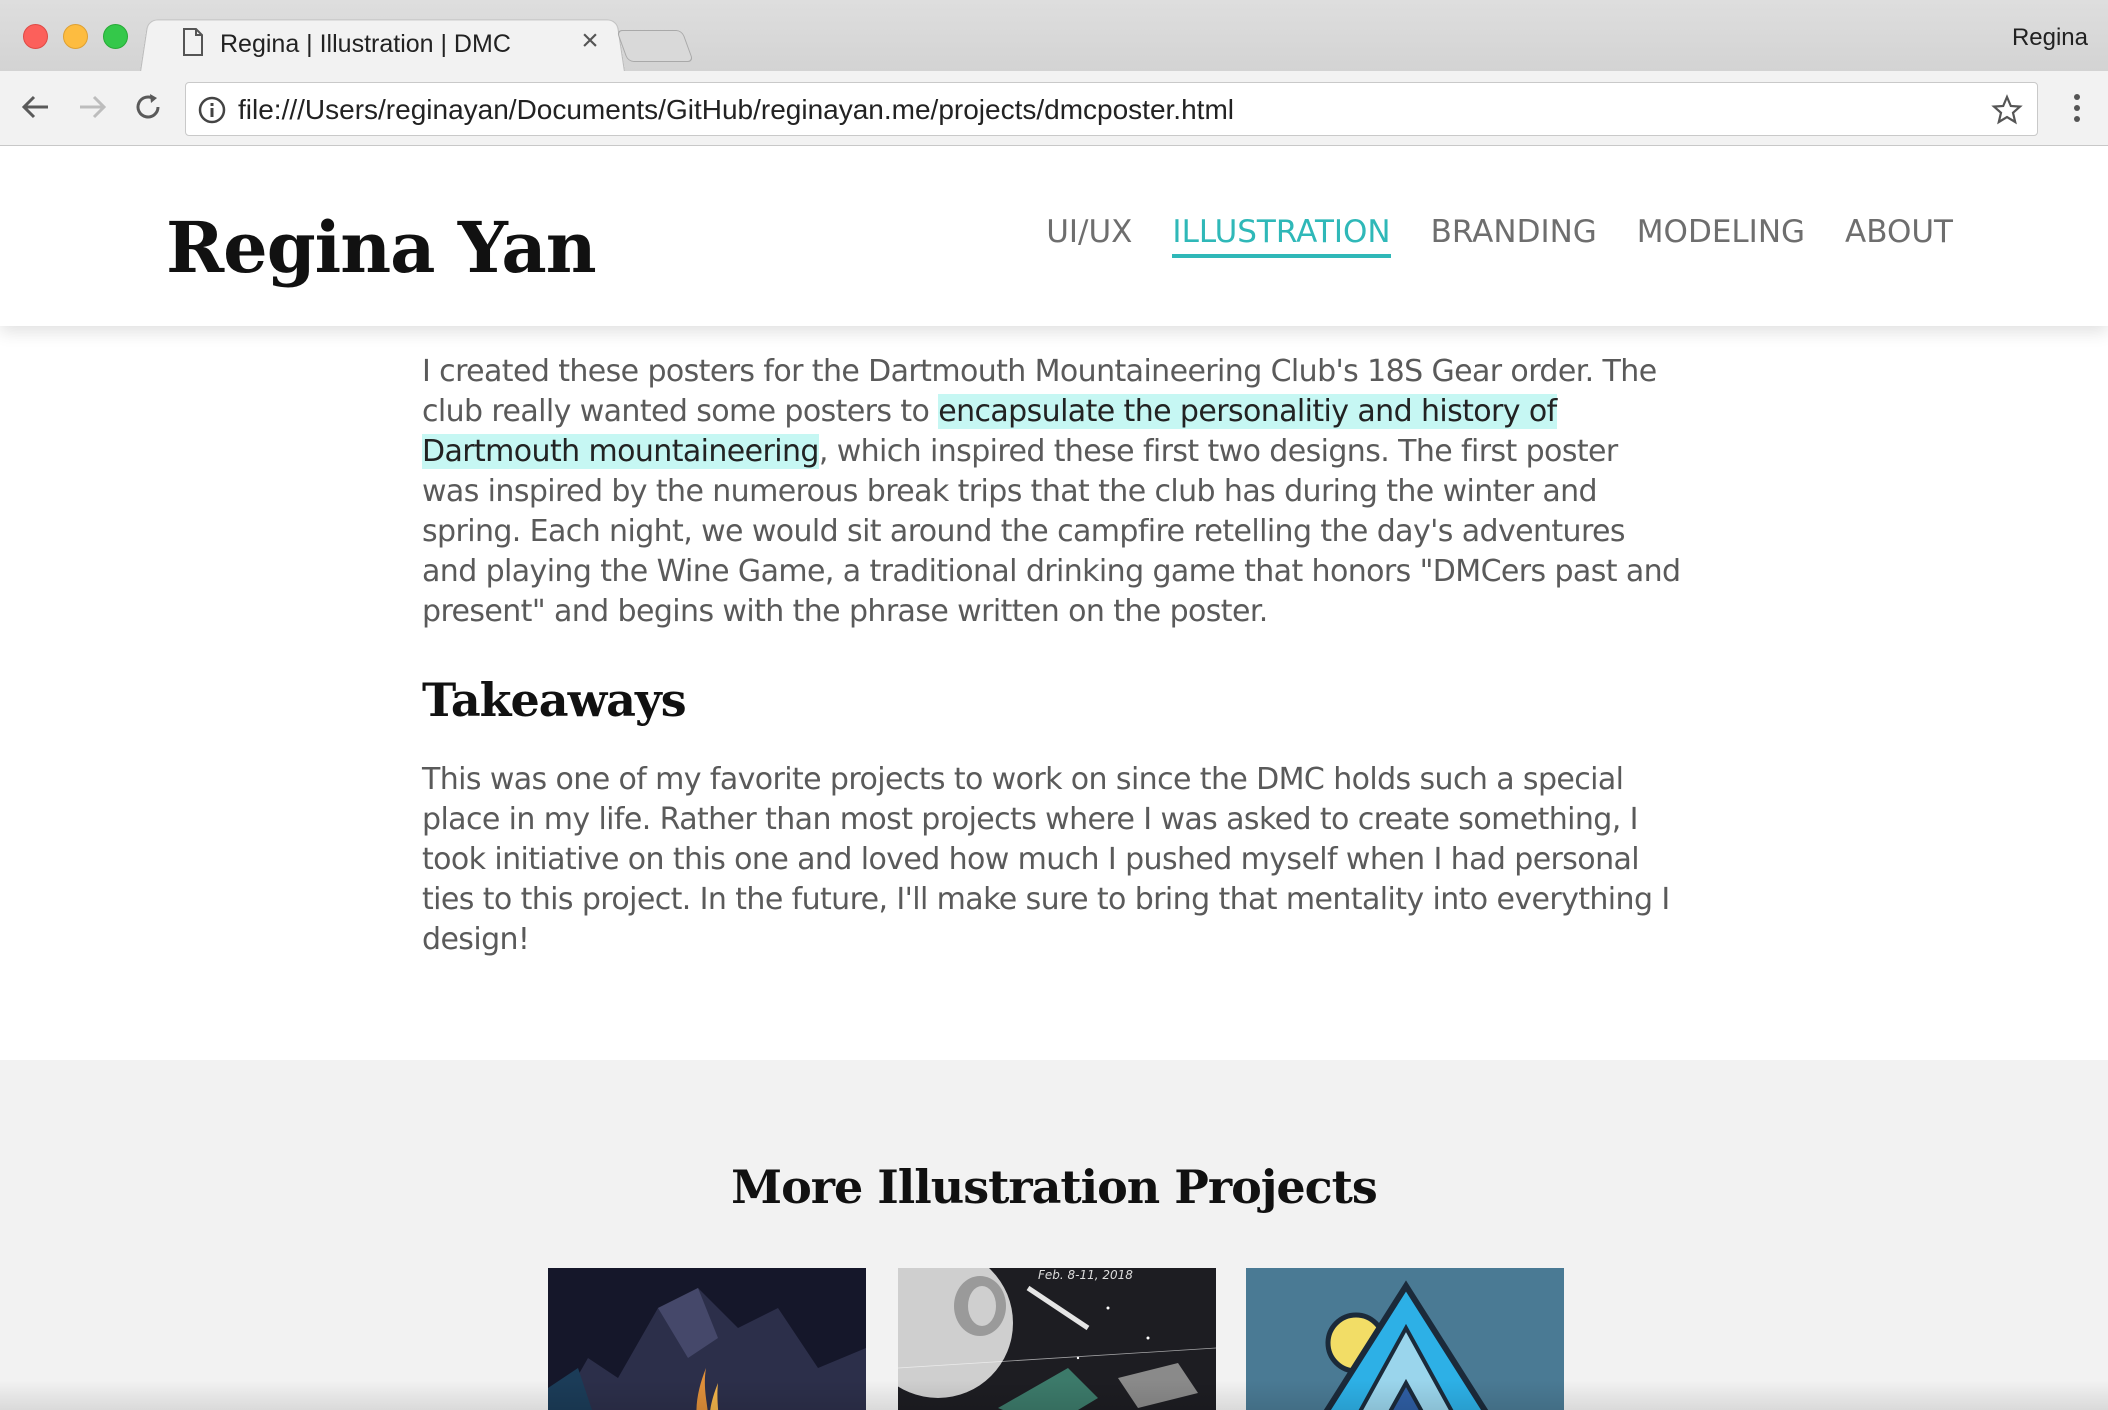  What do you see at coordinates (115, 36) in the screenshot?
I see `window-maximize-button` at bounding box center [115, 36].